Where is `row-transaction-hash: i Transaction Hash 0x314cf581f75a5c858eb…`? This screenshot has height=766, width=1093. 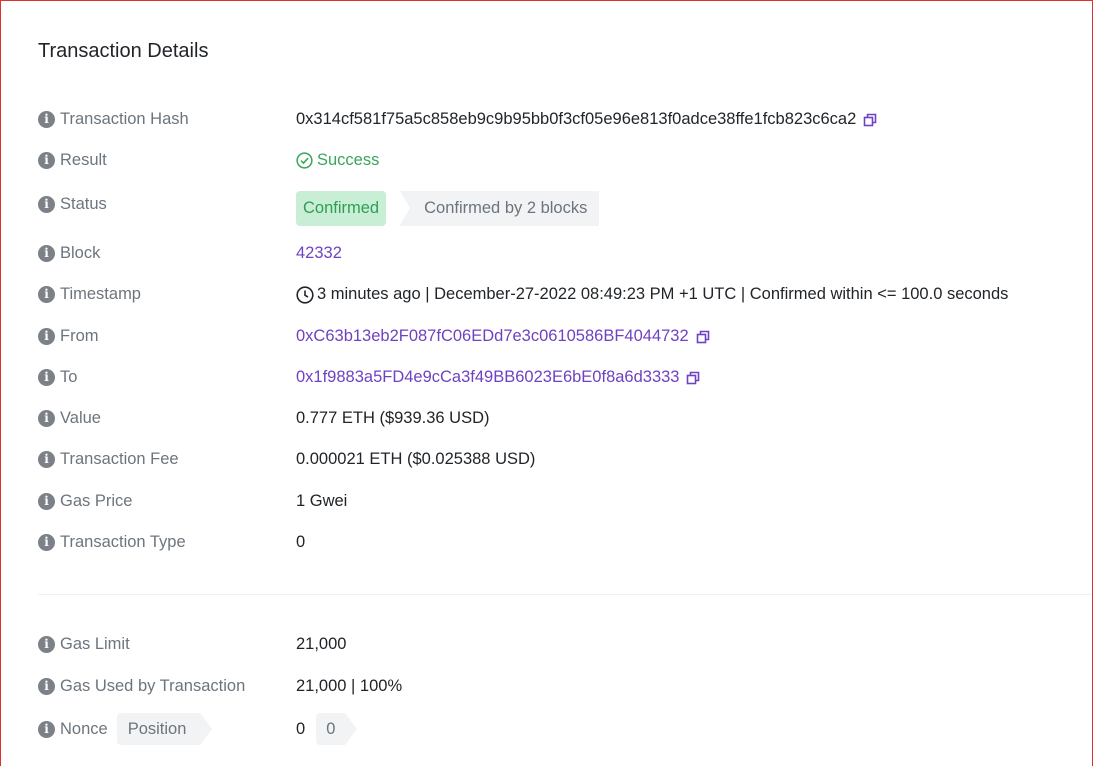 row-transaction-hash: i Transaction Hash 0x314cf581f75a5c858eb… is located at coordinates (564, 119).